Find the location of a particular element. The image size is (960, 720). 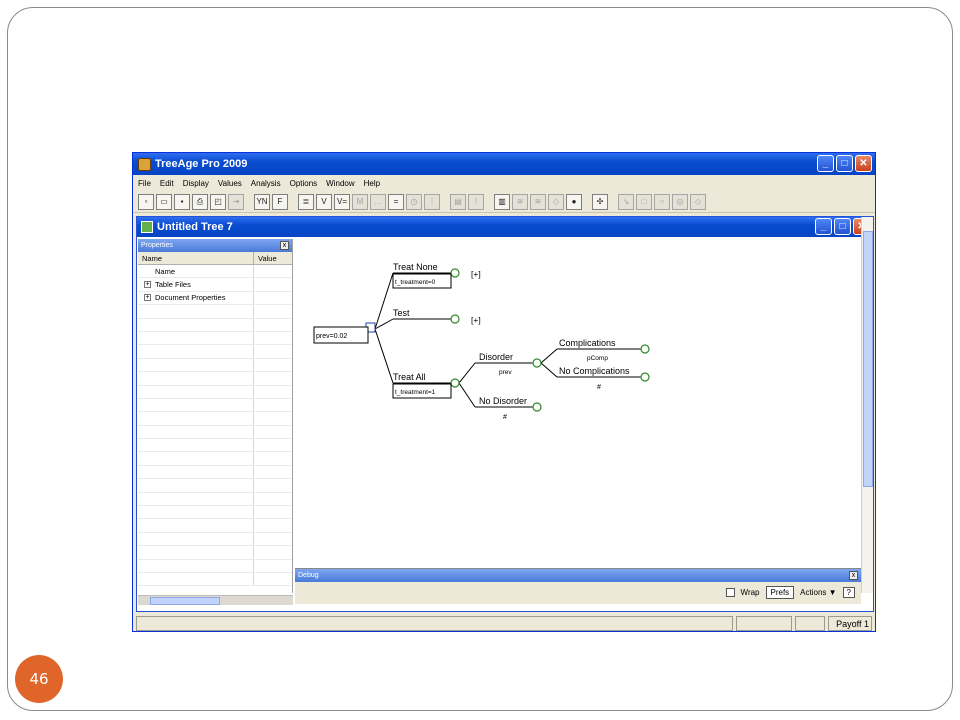

sens-one-way-icon: ≋ is located at coordinates (520, 201).